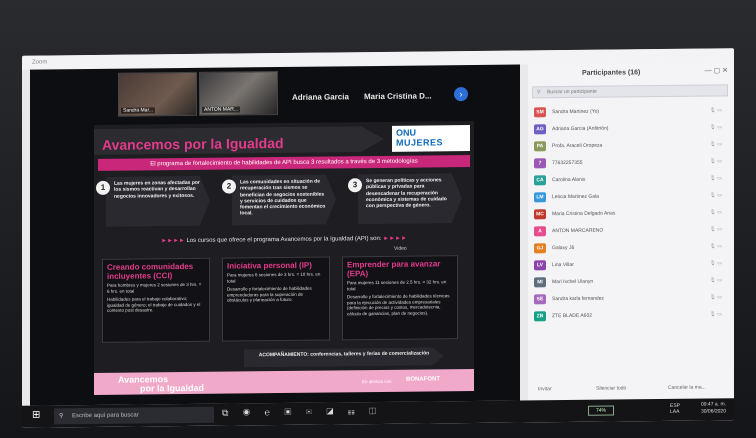  I want to click on step-number: 2, so click(229, 186).